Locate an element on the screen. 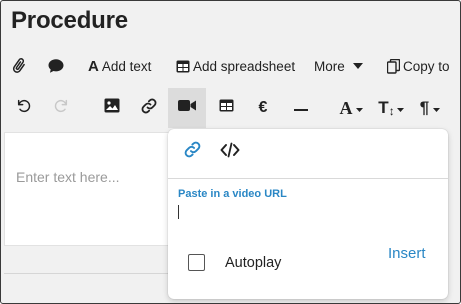 The width and height of the screenshot is (461, 304). text-size-dropdown: T ↕ is located at coordinates (391, 108).